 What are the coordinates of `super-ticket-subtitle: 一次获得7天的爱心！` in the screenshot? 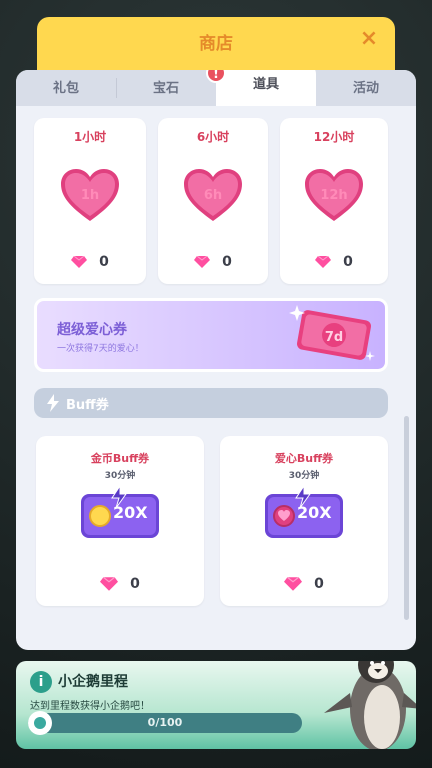 It's located at (100, 349).